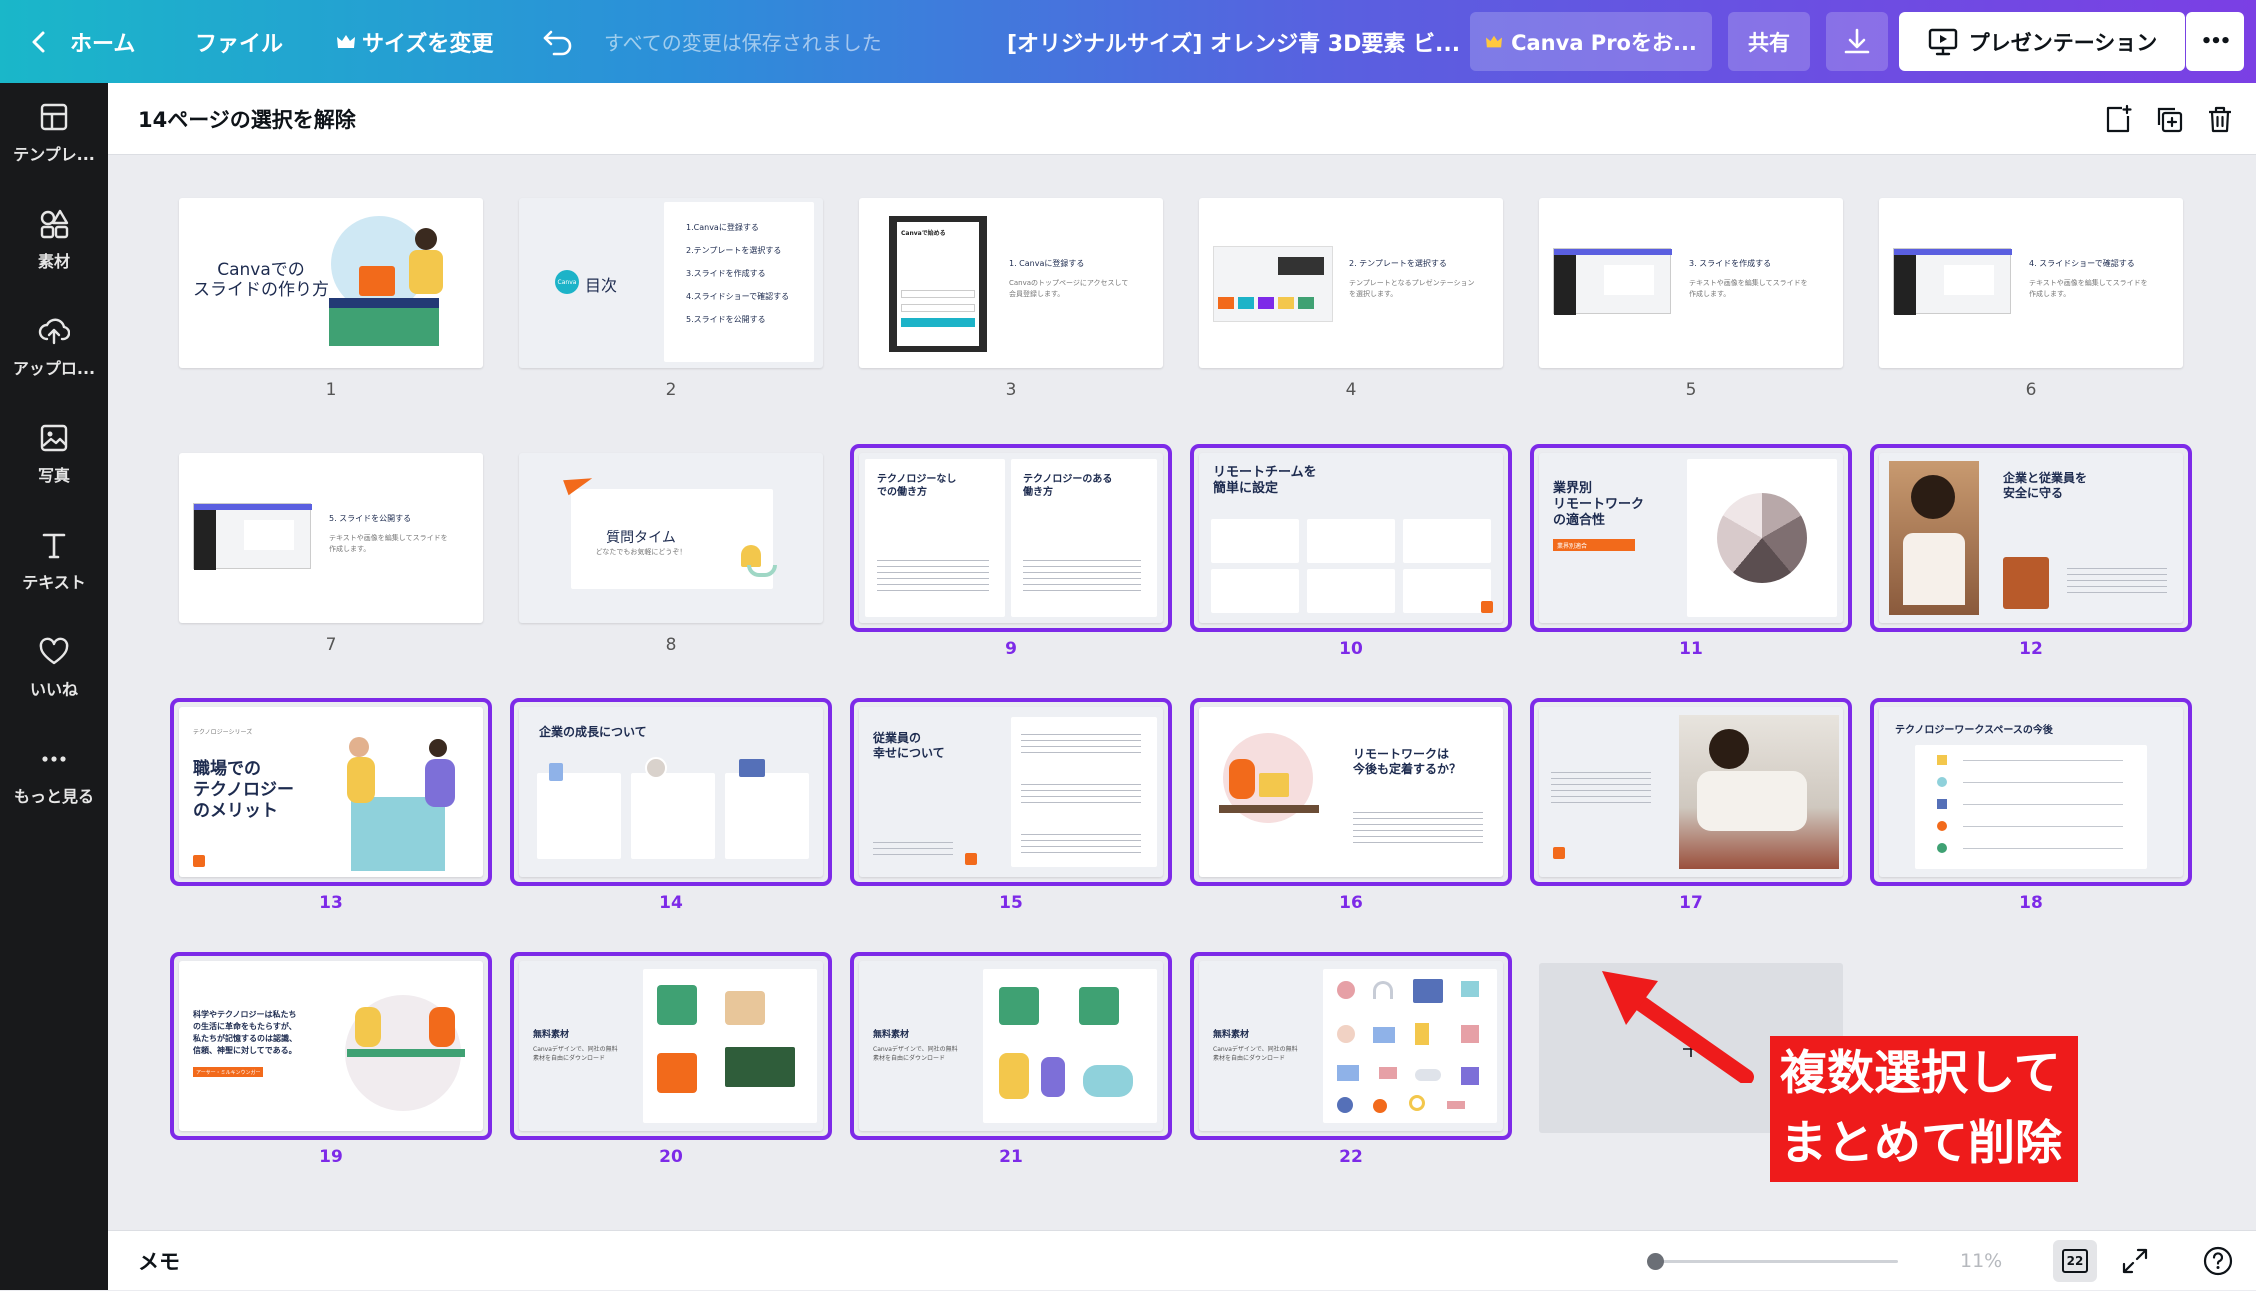 Image resolution: width=2256 pixels, height=1291 pixels. What do you see at coordinates (1011, 390) in the screenshot?
I see `page-number: 3` at bounding box center [1011, 390].